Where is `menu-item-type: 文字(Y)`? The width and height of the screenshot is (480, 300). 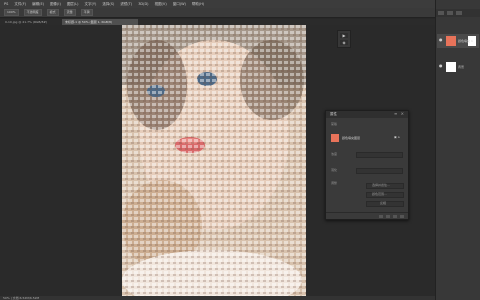
menu-item-type: 文字(Y) is located at coordinates (91, 4).